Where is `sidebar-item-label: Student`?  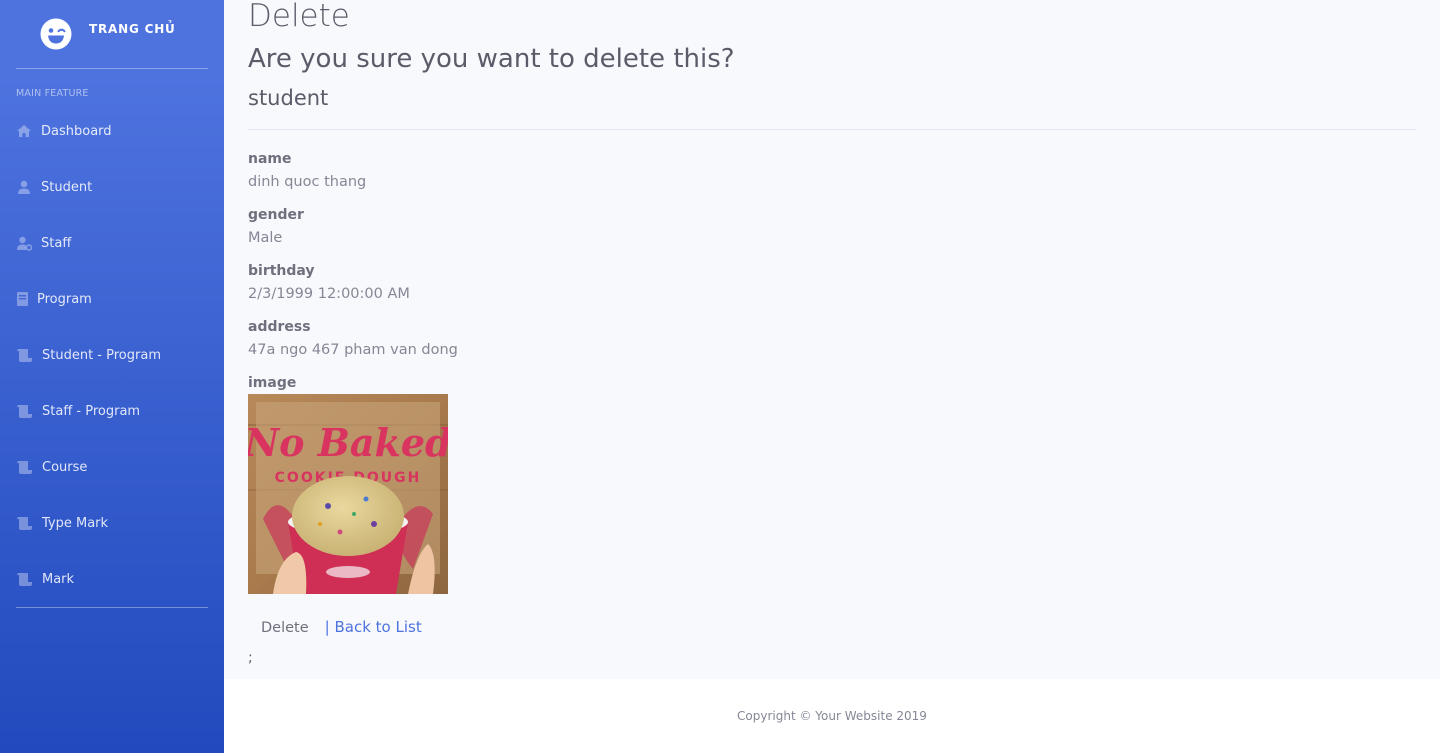
sidebar-item-label: Student is located at coordinates (67, 187).